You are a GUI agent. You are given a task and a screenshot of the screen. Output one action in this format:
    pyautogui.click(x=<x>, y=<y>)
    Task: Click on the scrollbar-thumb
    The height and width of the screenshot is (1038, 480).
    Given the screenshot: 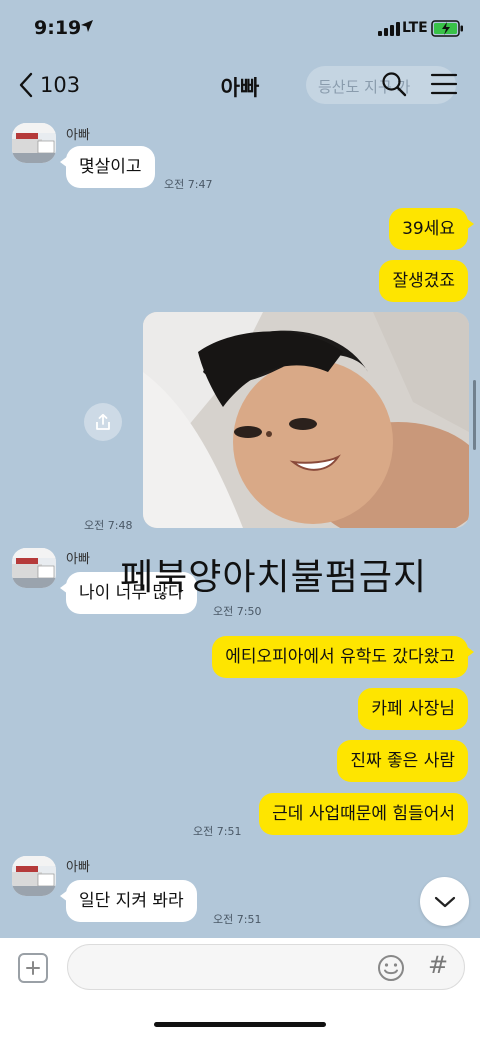 What is the action you would take?
    pyautogui.click(x=474, y=415)
    